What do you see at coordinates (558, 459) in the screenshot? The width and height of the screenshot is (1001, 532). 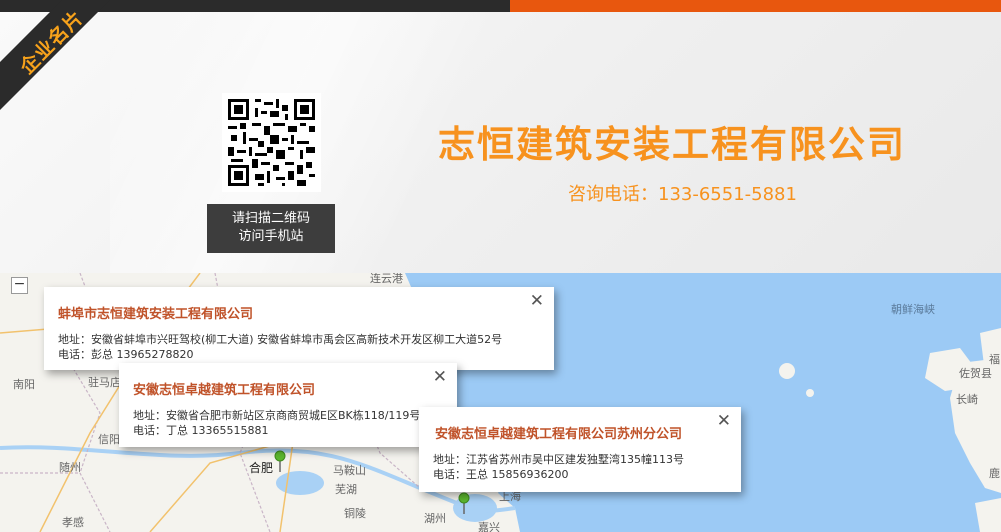 I see `popup-address: 地址：江苏省苏州市吴中区建发独墅湾135幢113号` at bounding box center [558, 459].